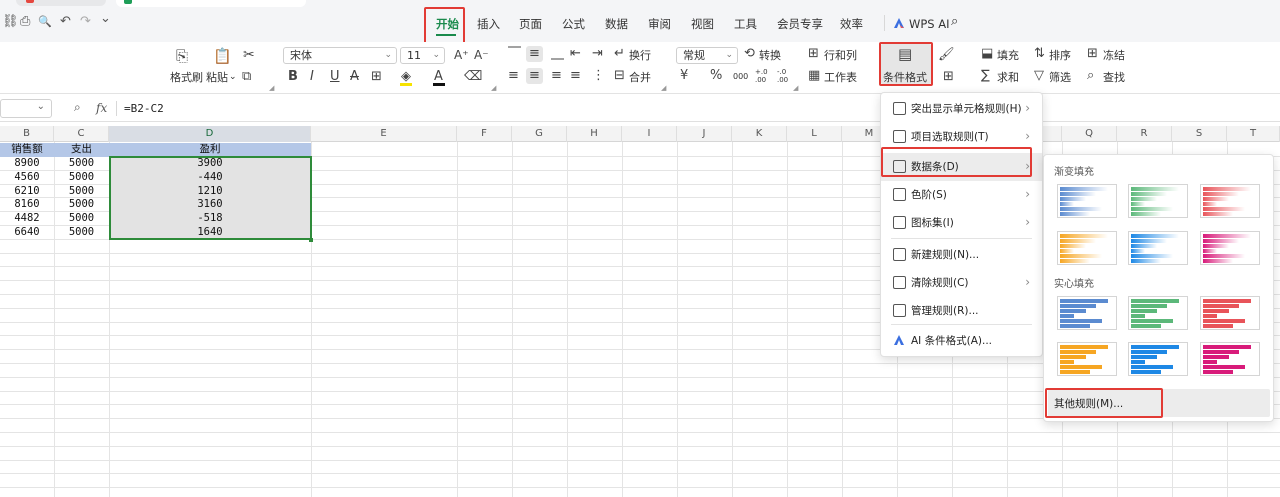  I want to click on filter-button: 筛选, so click(1060, 78).